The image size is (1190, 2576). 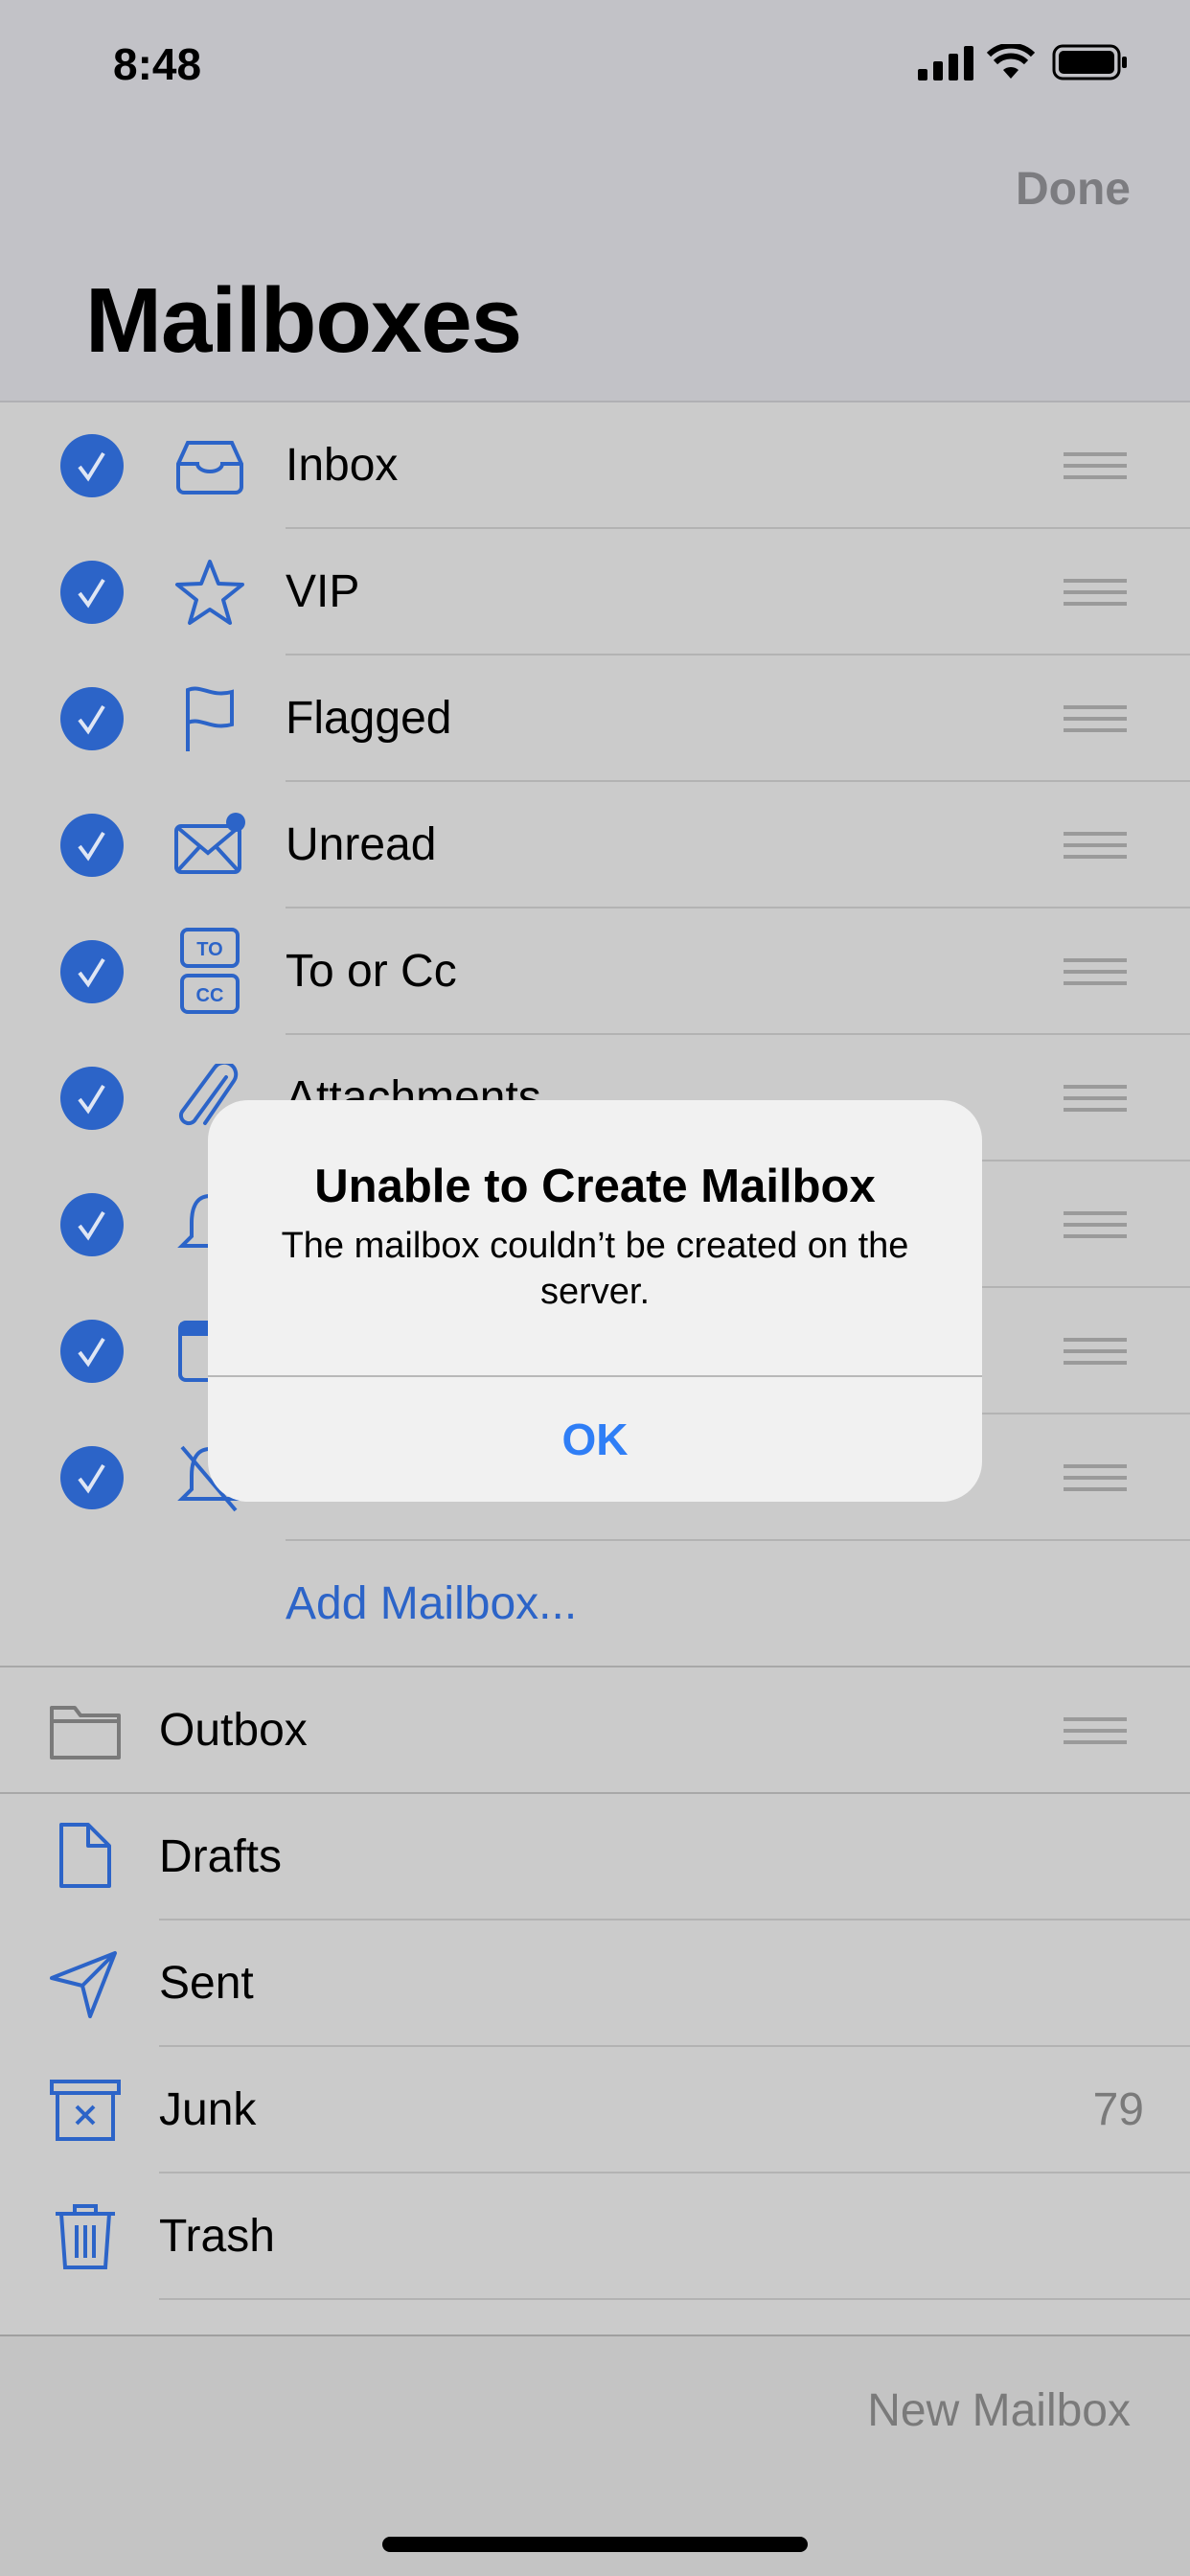 What do you see at coordinates (342, 466) in the screenshot?
I see `mailbox-label: Inbox` at bounding box center [342, 466].